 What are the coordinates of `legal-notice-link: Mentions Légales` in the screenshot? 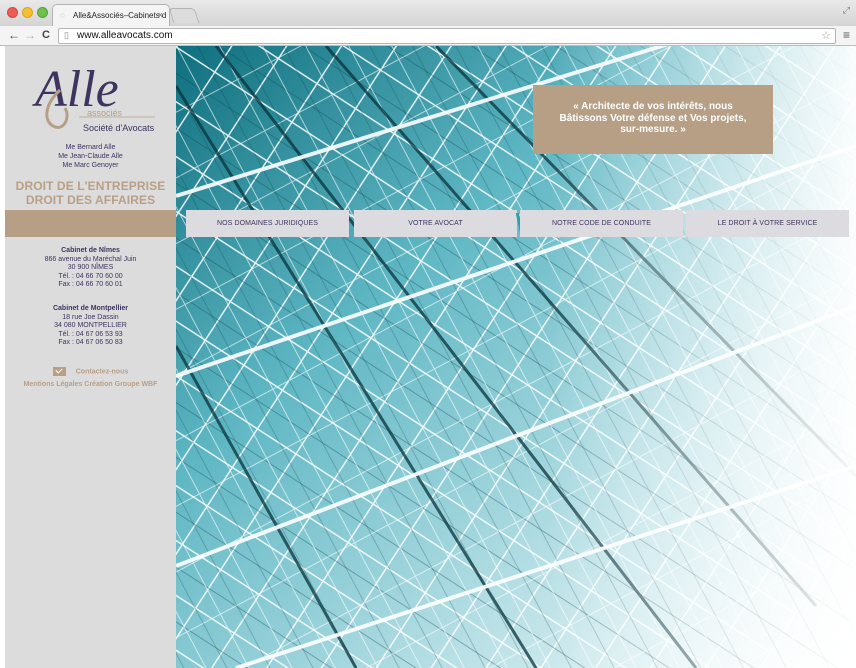 It's located at (53, 384).